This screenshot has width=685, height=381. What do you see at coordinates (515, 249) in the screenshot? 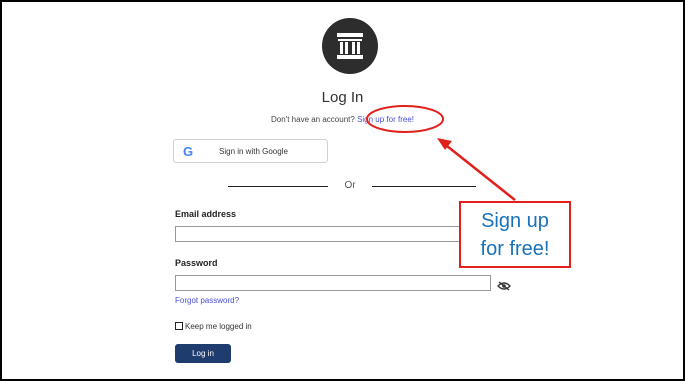
I see `callout-line-2: for free!` at bounding box center [515, 249].